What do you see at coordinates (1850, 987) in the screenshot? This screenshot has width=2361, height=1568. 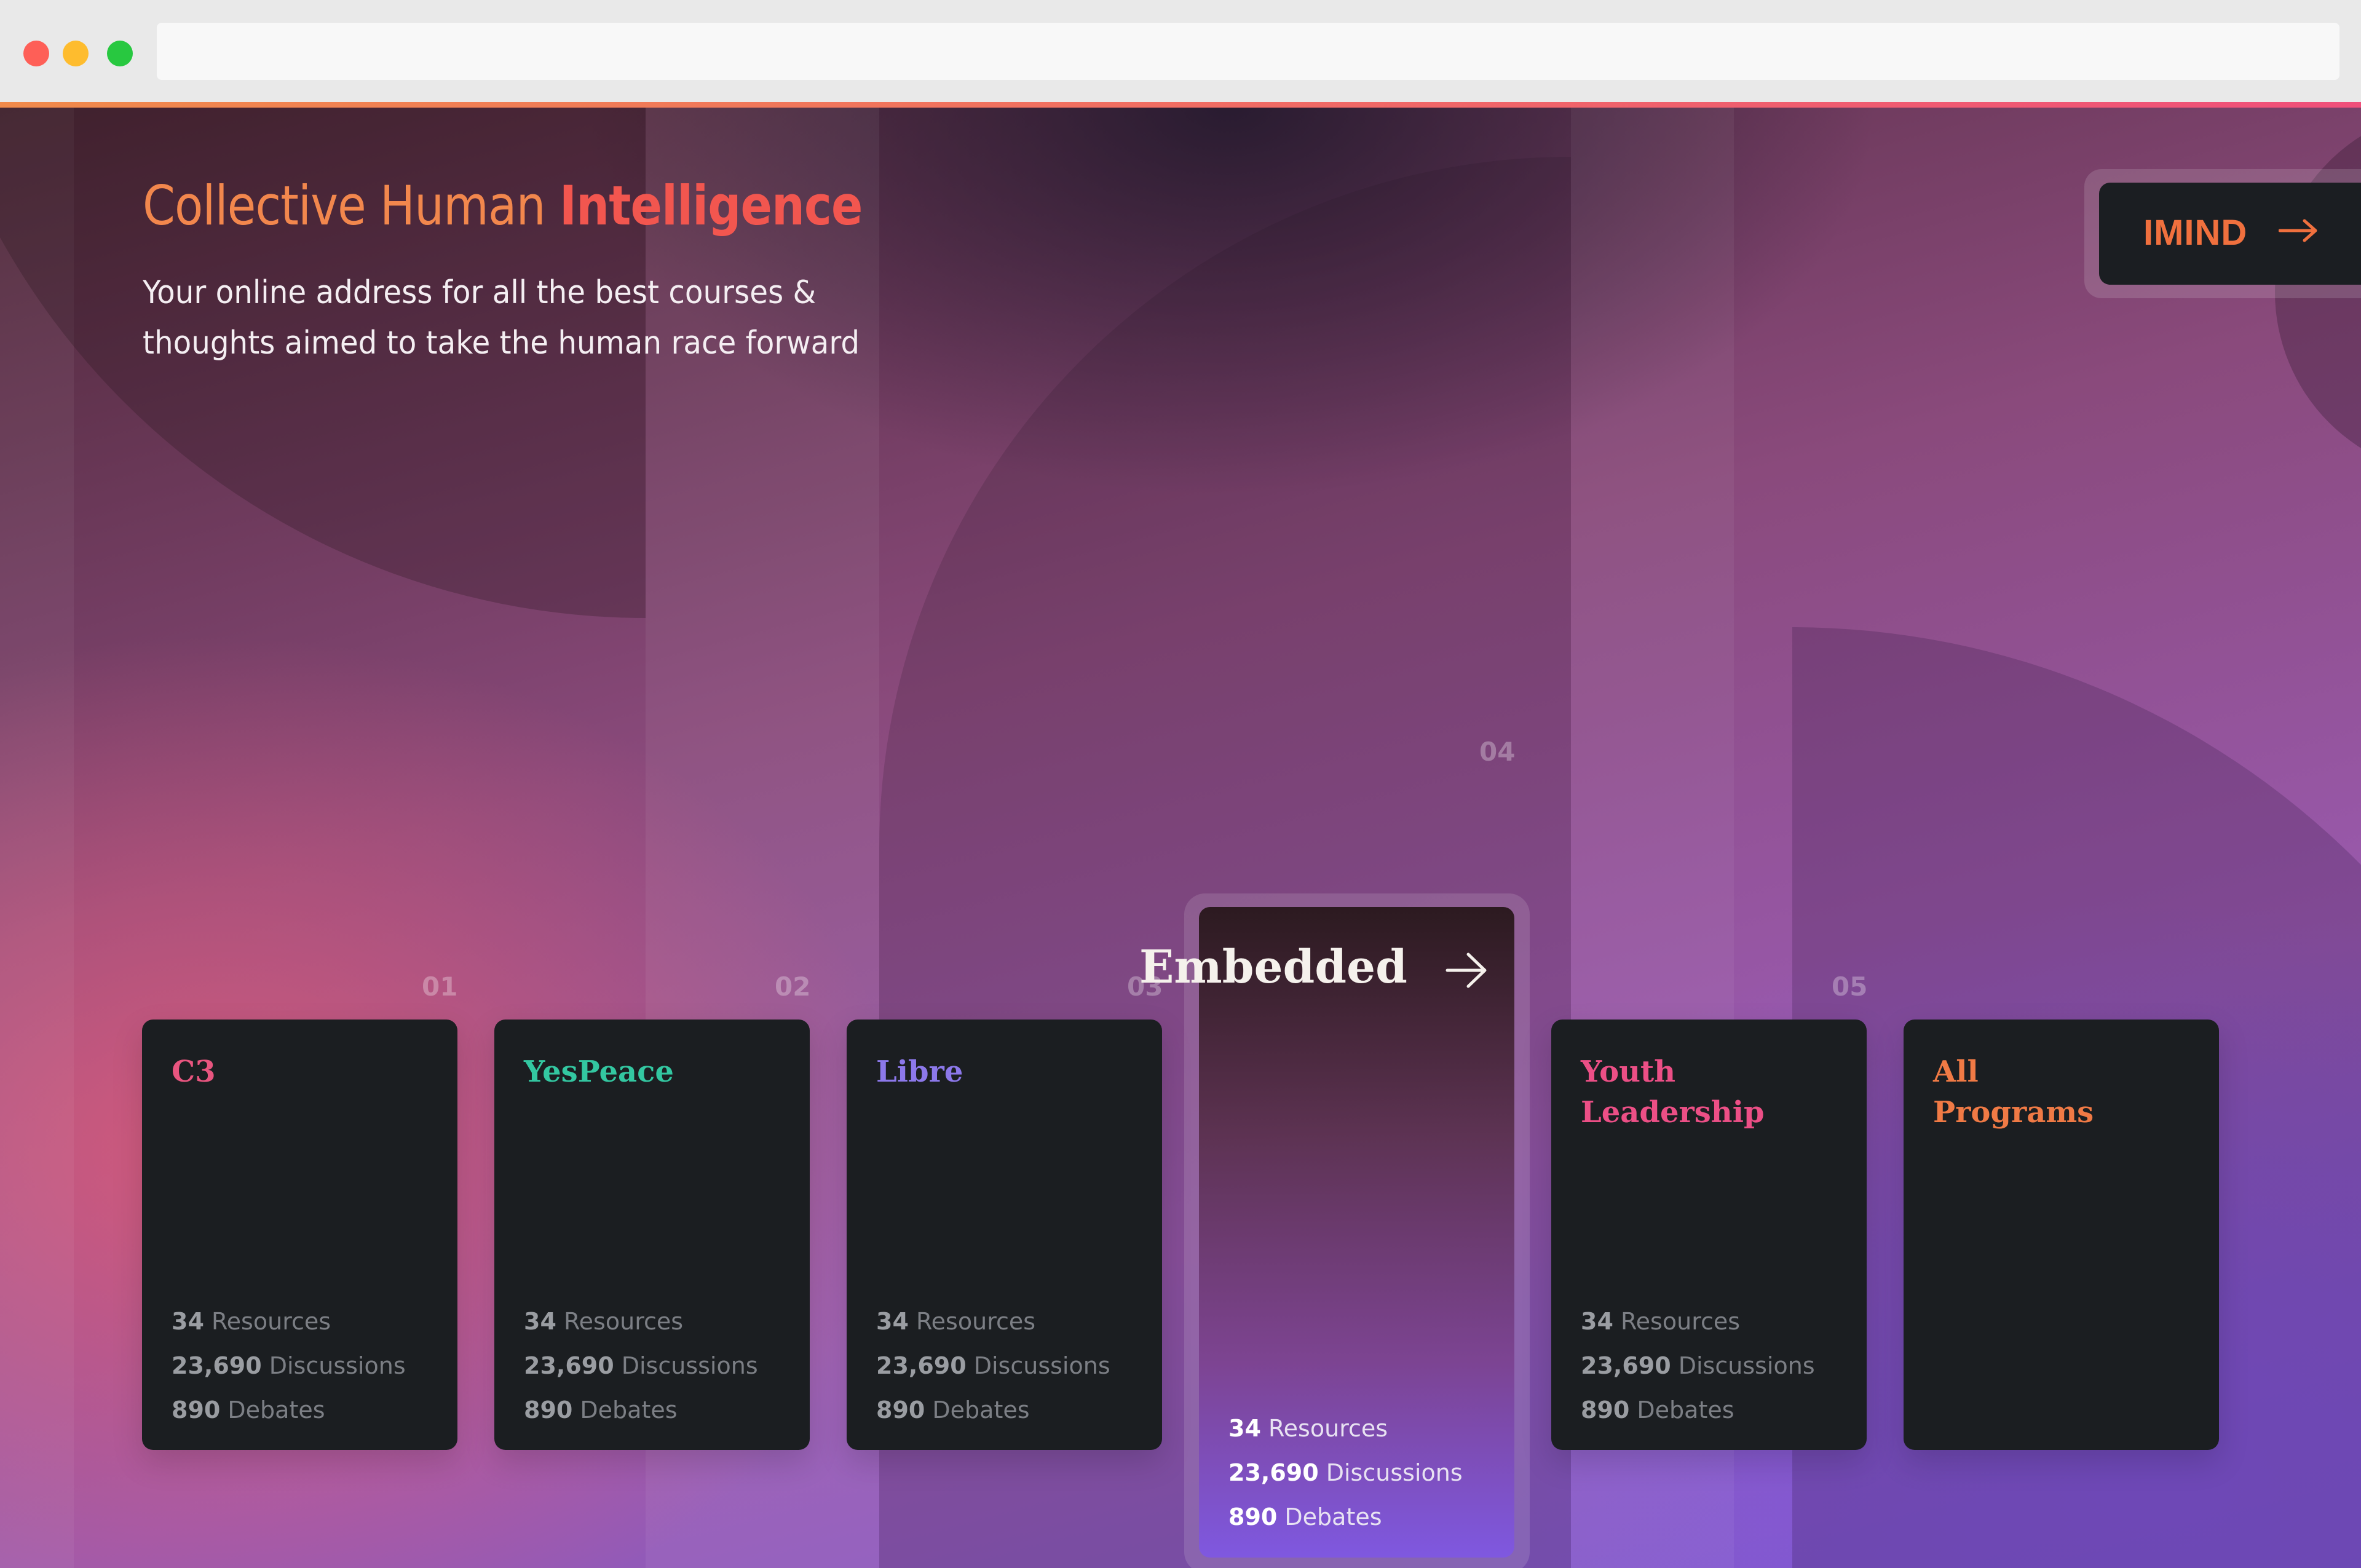 I see `program-number: 05` at bounding box center [1850, 987].